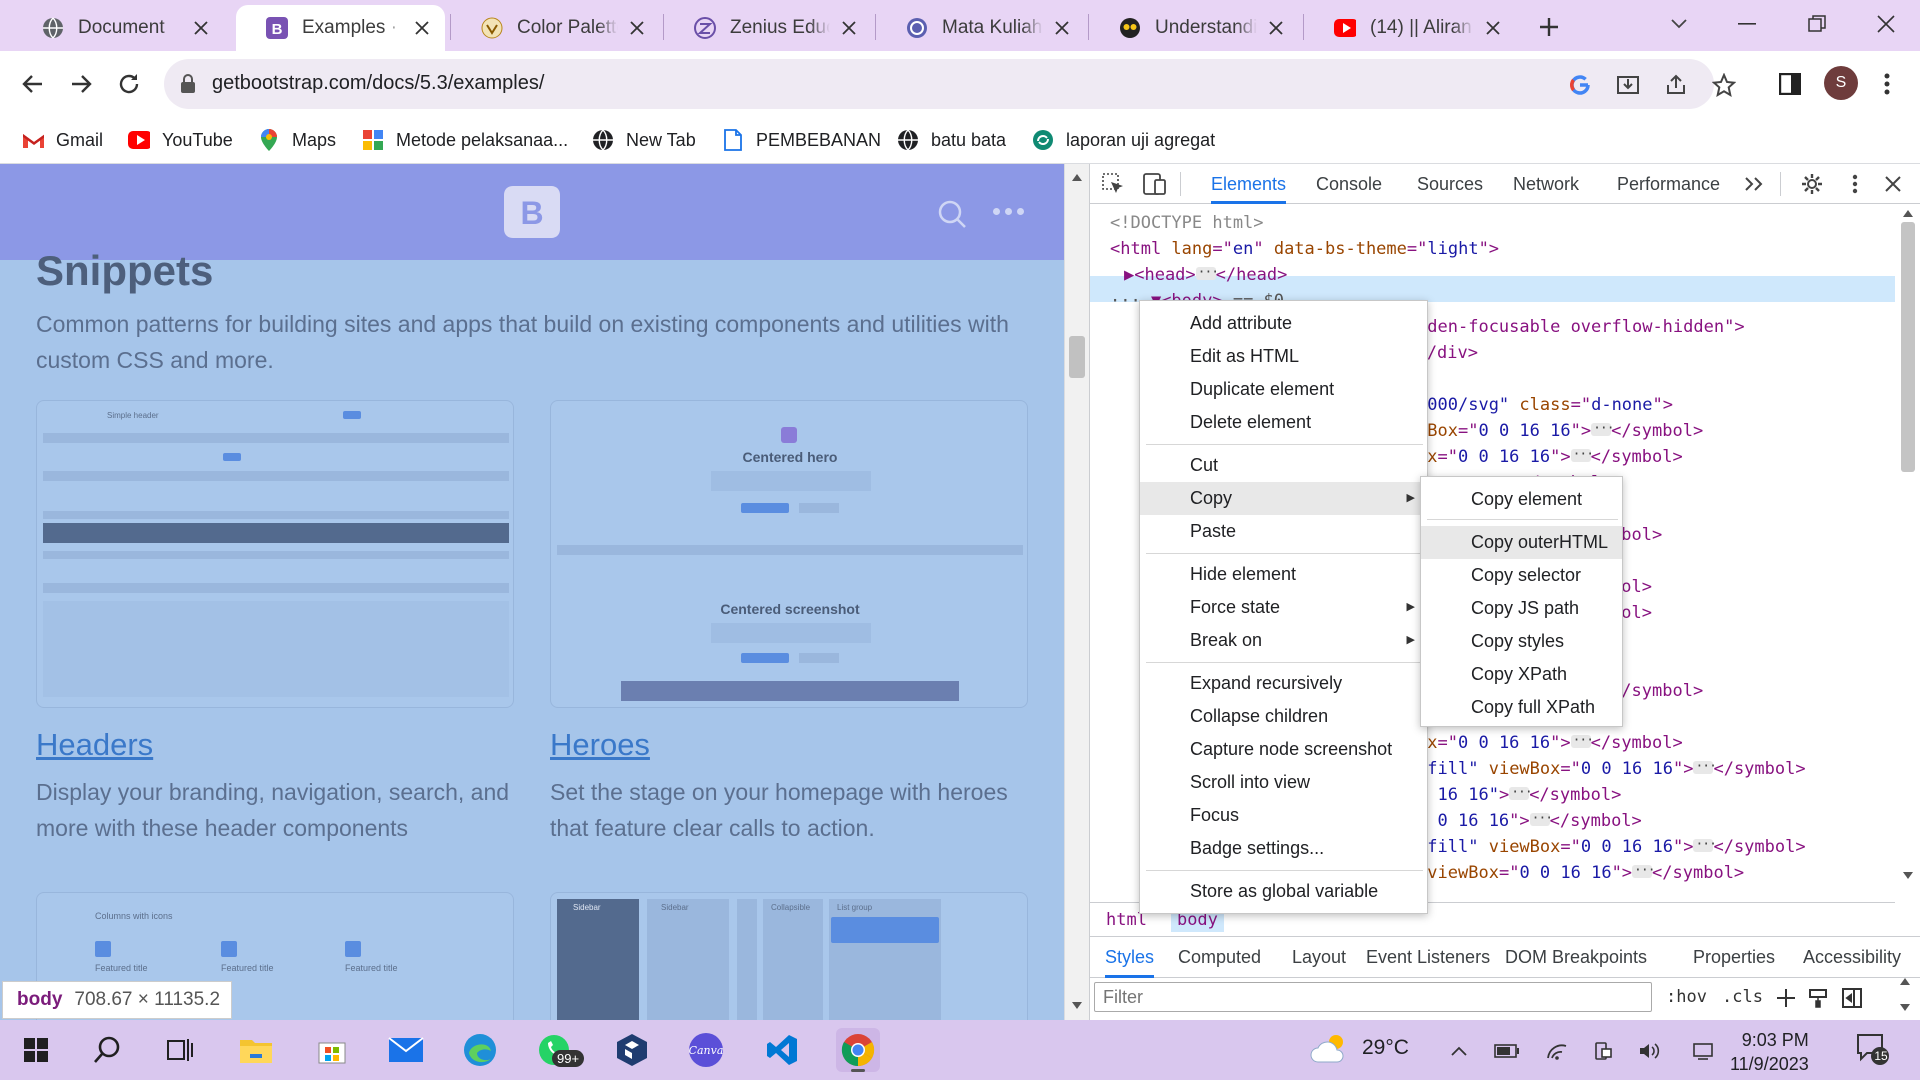  Describe the element at coordinates (600, 745) in the screenshot. I see `heroes-link: Heroes` at that location.